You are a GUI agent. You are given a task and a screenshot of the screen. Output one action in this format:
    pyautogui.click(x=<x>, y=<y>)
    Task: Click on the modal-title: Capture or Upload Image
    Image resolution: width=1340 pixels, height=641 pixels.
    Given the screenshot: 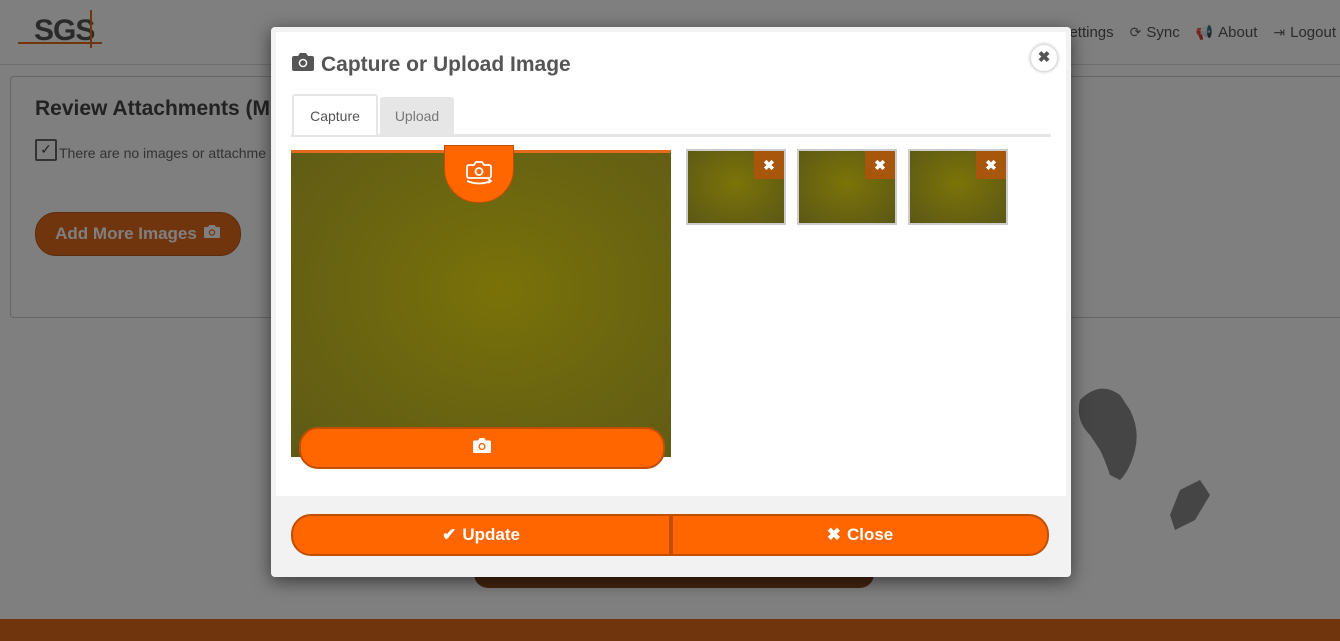 What is the action you would take?
    pyautogui.click(x=431, y=65)
    